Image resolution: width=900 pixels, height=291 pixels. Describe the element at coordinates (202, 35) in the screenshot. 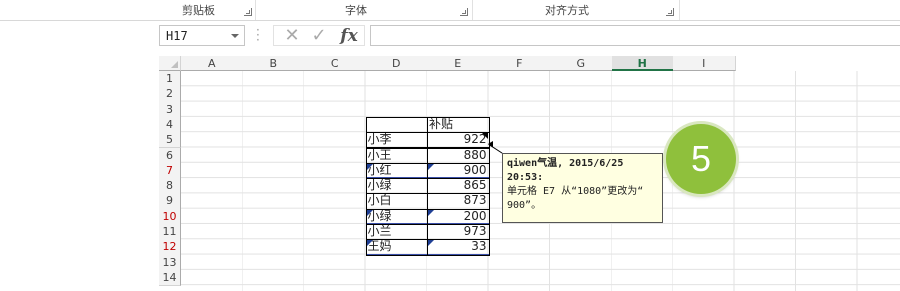

I see `name-box: H17` at that location.